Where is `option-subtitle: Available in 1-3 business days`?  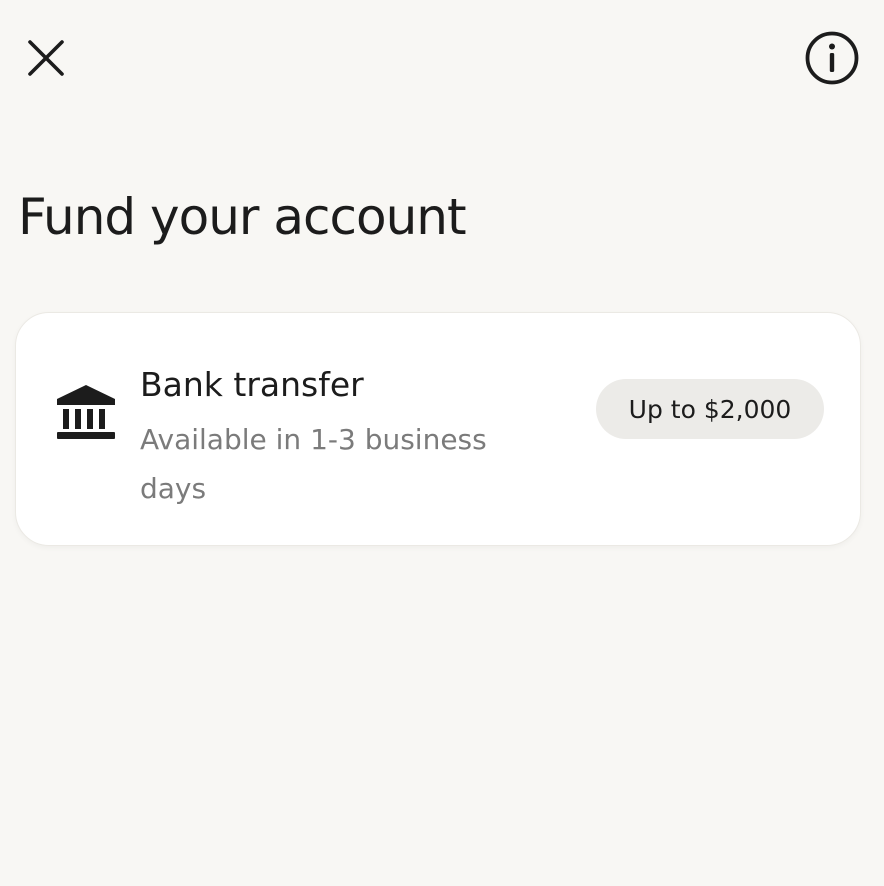 option-subtitle: Available in 1-3 business days is located at coordinates (313, 464).